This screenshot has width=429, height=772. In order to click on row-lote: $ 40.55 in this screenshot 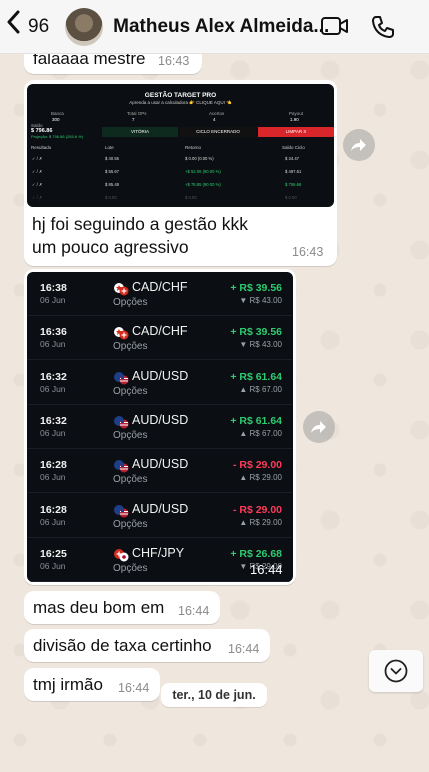, I will do `click(112, 158)`.